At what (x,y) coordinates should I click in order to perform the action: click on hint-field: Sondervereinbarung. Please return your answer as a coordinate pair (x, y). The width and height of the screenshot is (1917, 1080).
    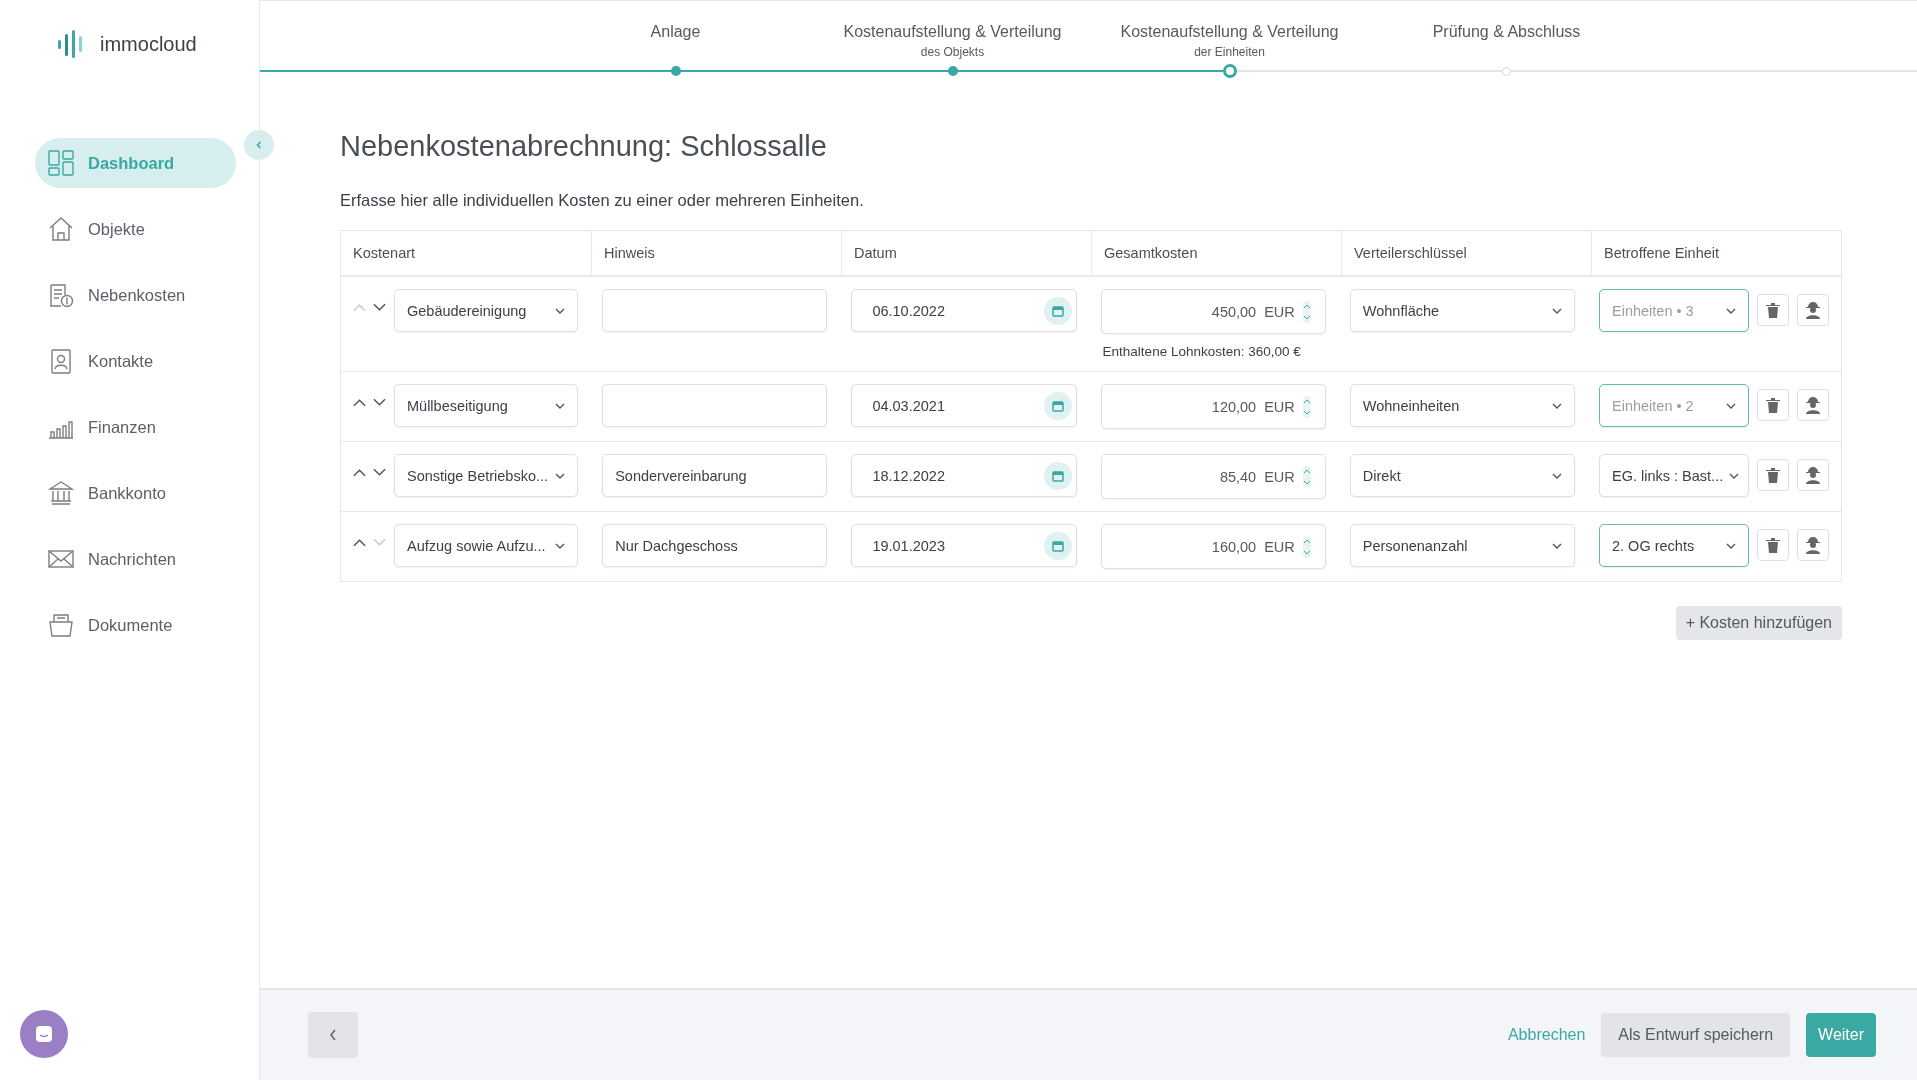
    Looking at the image, I should click on (715, 475).